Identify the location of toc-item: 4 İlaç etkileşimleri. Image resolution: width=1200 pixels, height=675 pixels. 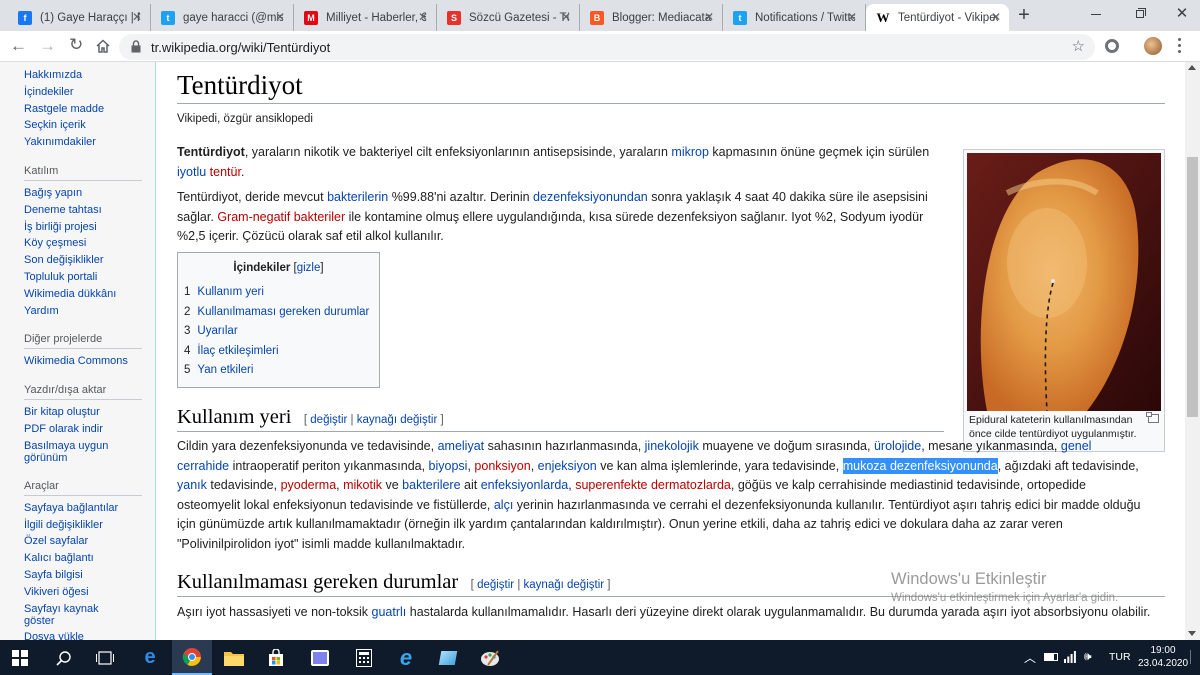
(276, 352).